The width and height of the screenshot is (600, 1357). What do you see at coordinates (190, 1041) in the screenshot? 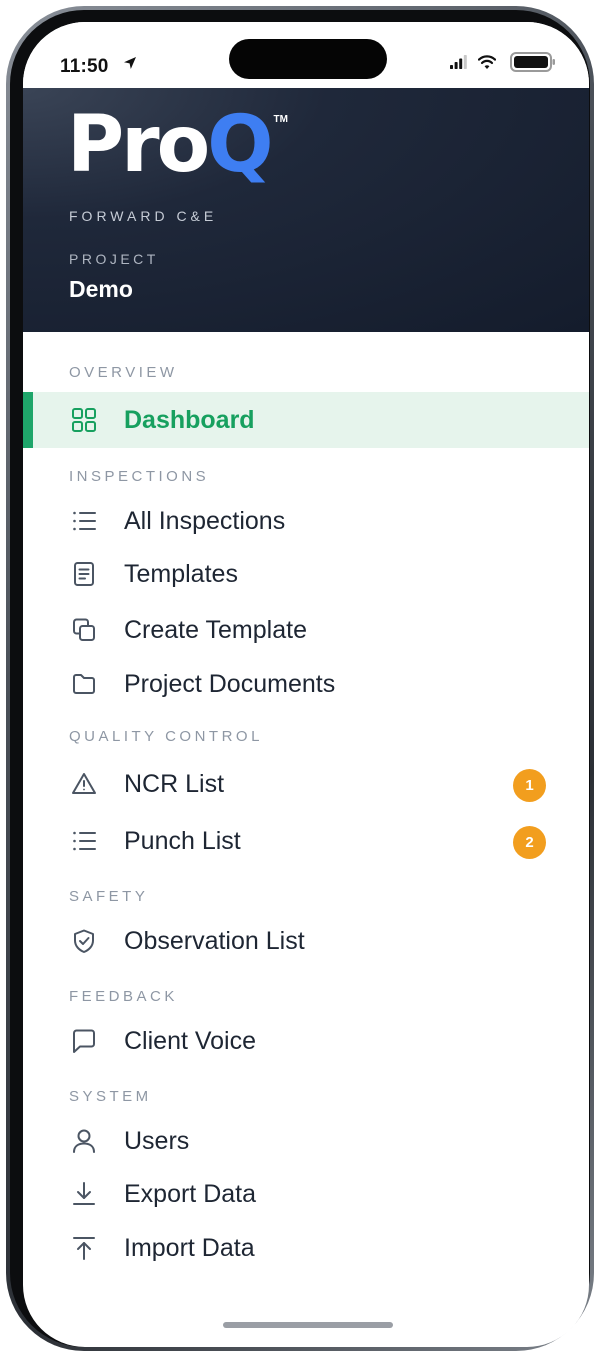
I see `nav-label-client-voice: Client Voice` at bounding box center [190, 1041].